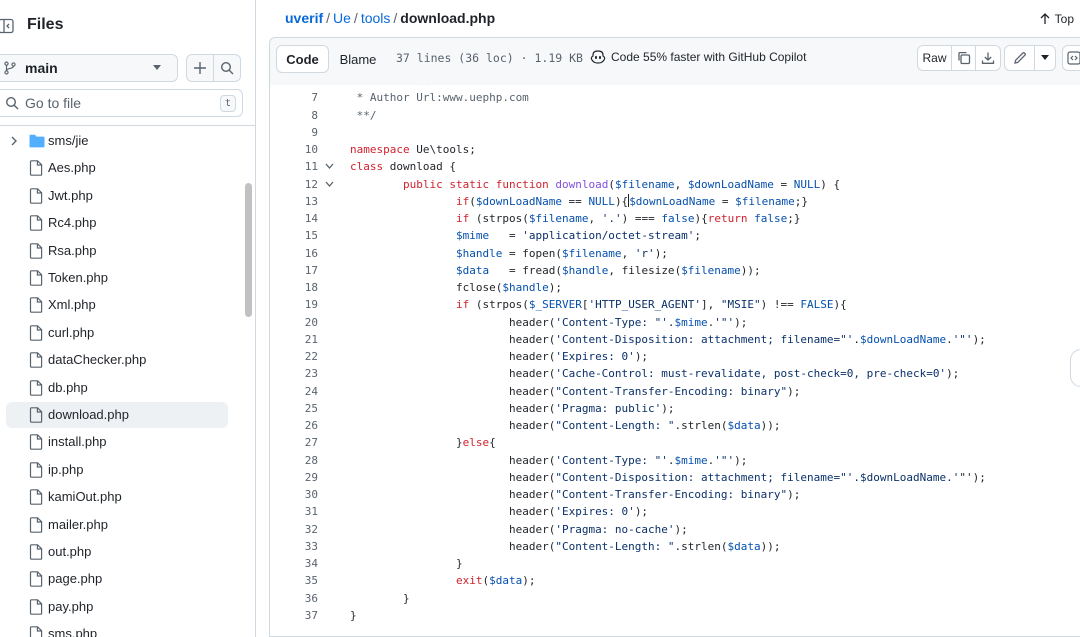  Describe the element at coordinates (72, 250) in the screenshot. I see `tree-item-label: Rsa.php` at that location.